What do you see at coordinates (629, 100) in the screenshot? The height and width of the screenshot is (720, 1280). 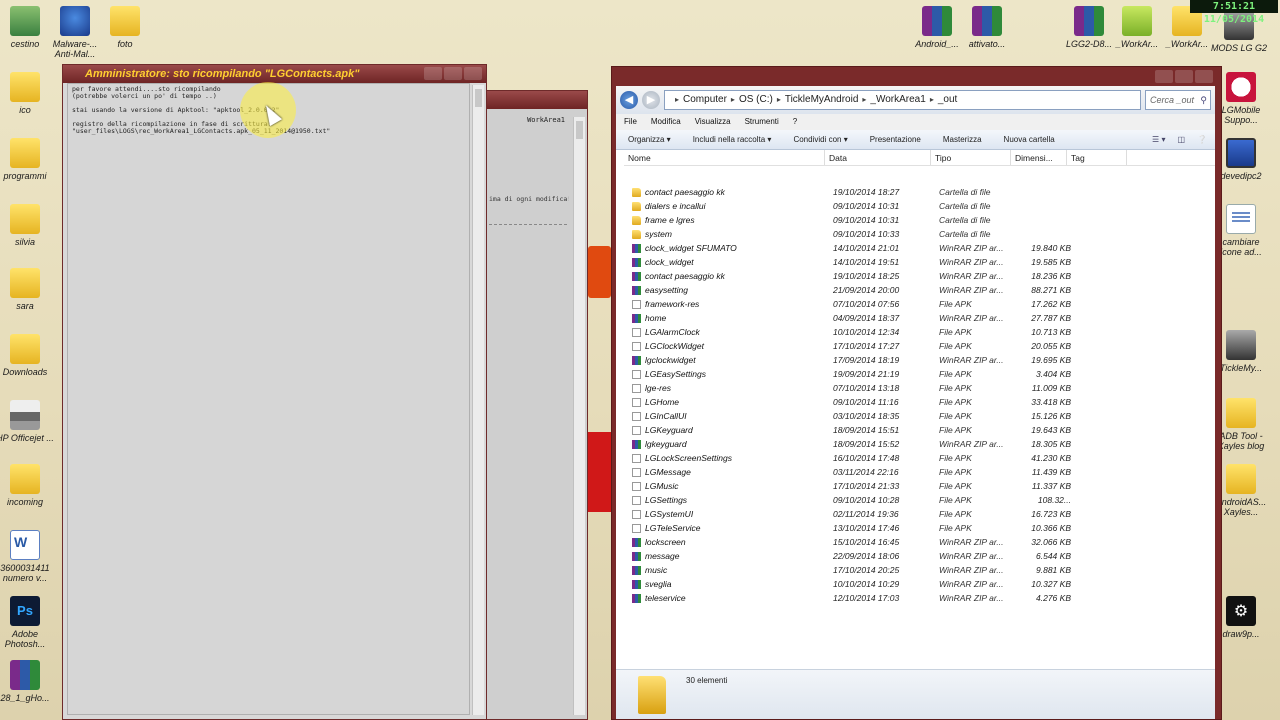 I see `back-arrow-icon: ◀` at bounding box center [629, 100].